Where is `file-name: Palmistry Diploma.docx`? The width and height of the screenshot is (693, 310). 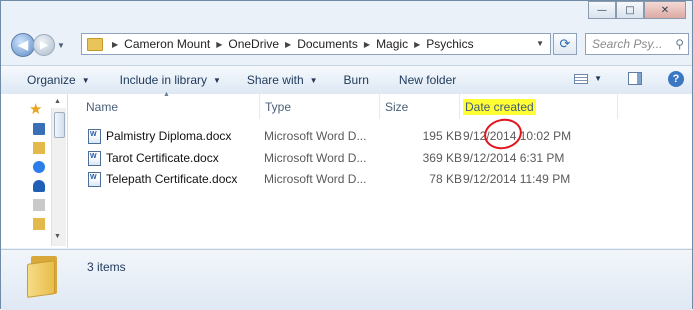 file-name: Palmistry Diploma.docx is located at coordinates (169, 136).